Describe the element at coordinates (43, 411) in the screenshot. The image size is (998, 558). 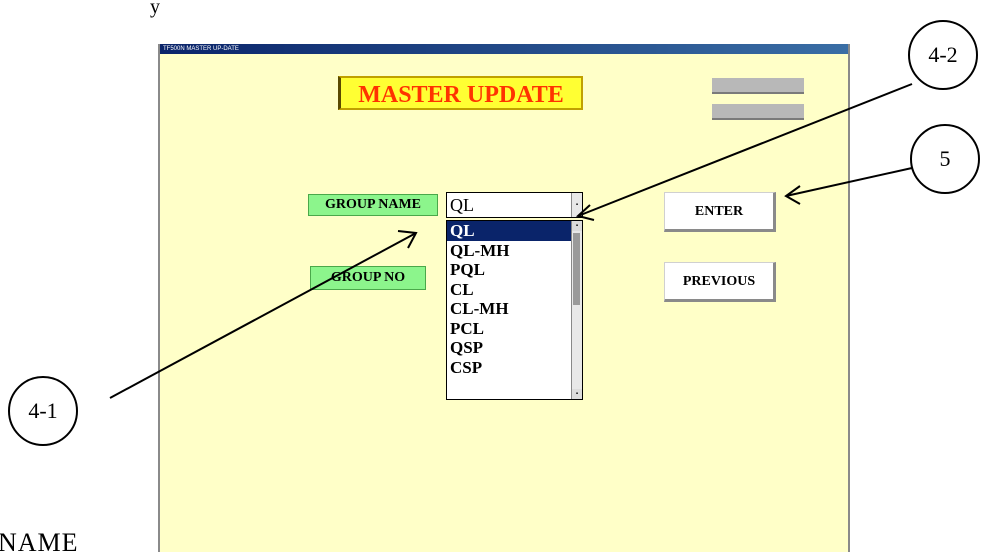
I see `callout-4-1: 4-1` at that location.